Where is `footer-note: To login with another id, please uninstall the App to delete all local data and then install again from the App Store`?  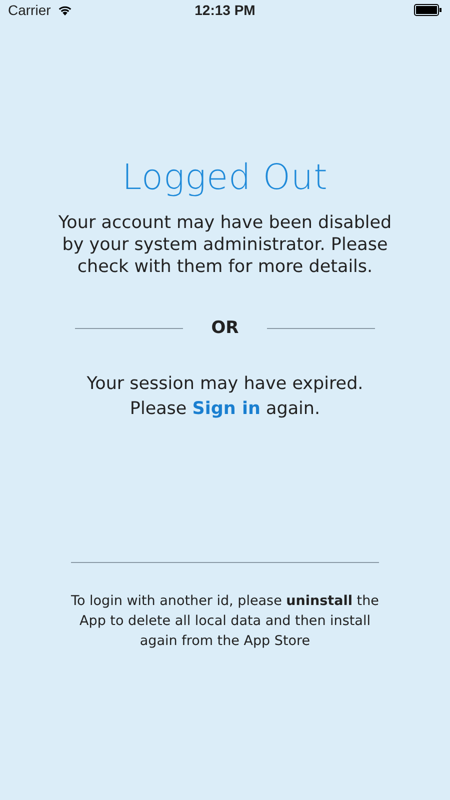 footer-note: To login with another id, please uninstall the App to delete all local data and then install again from the App Store is located at coordinates (225, 621).